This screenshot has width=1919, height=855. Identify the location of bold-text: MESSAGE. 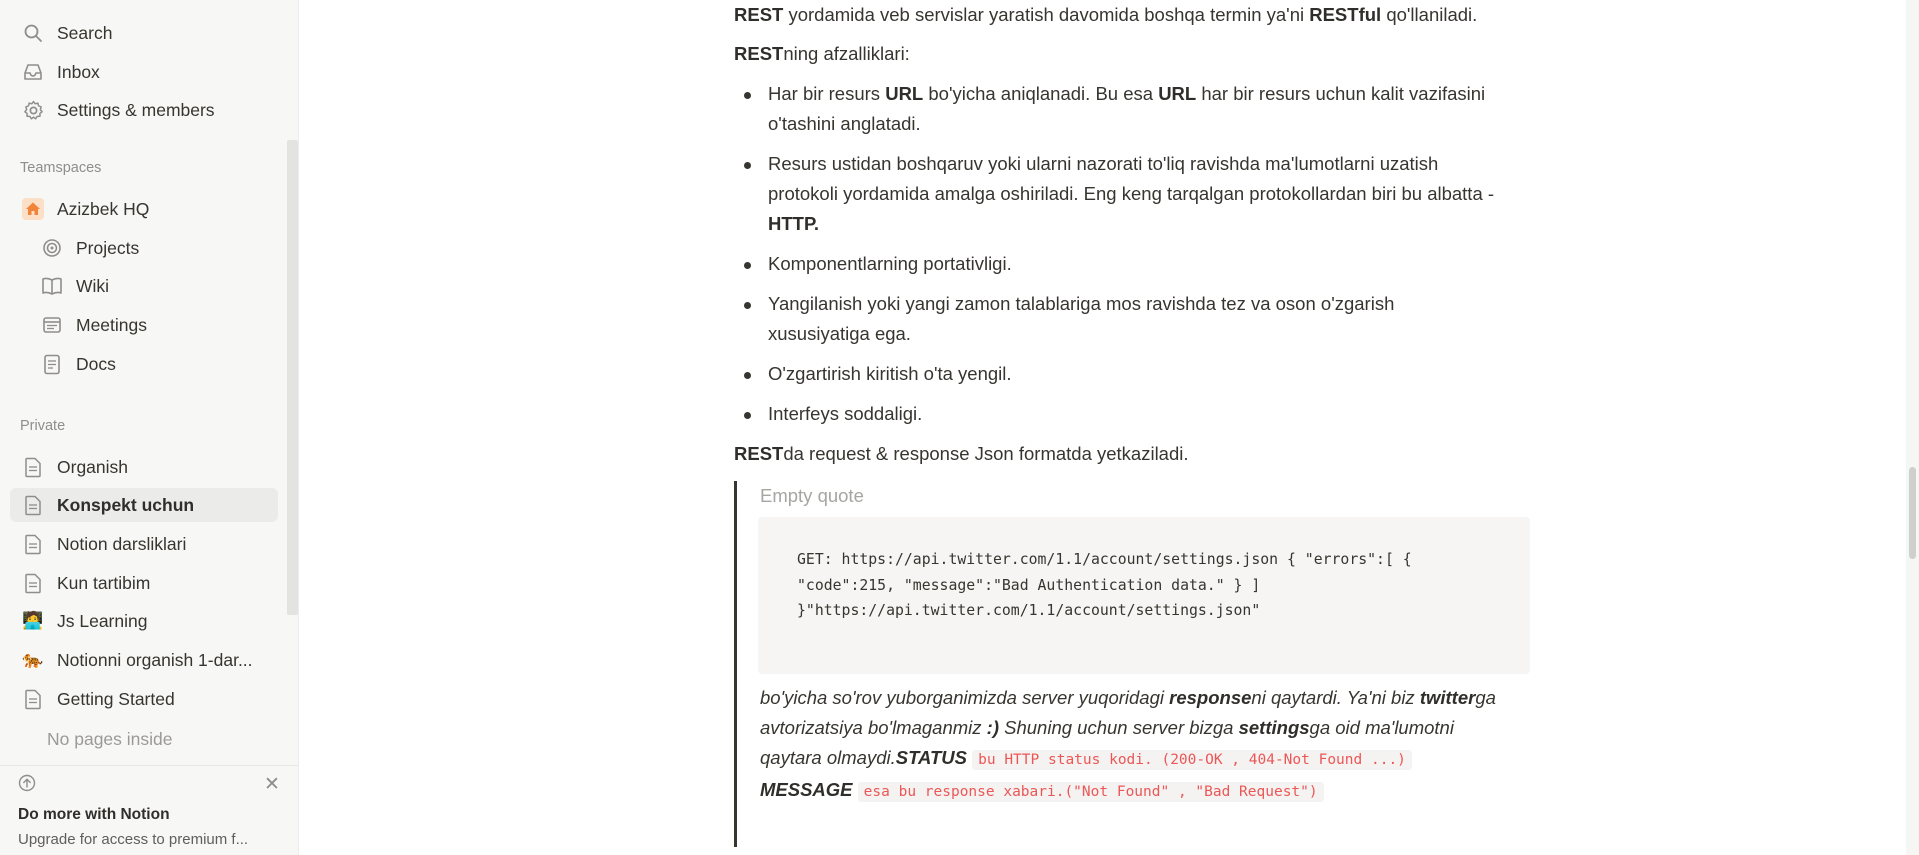
(806, 789).